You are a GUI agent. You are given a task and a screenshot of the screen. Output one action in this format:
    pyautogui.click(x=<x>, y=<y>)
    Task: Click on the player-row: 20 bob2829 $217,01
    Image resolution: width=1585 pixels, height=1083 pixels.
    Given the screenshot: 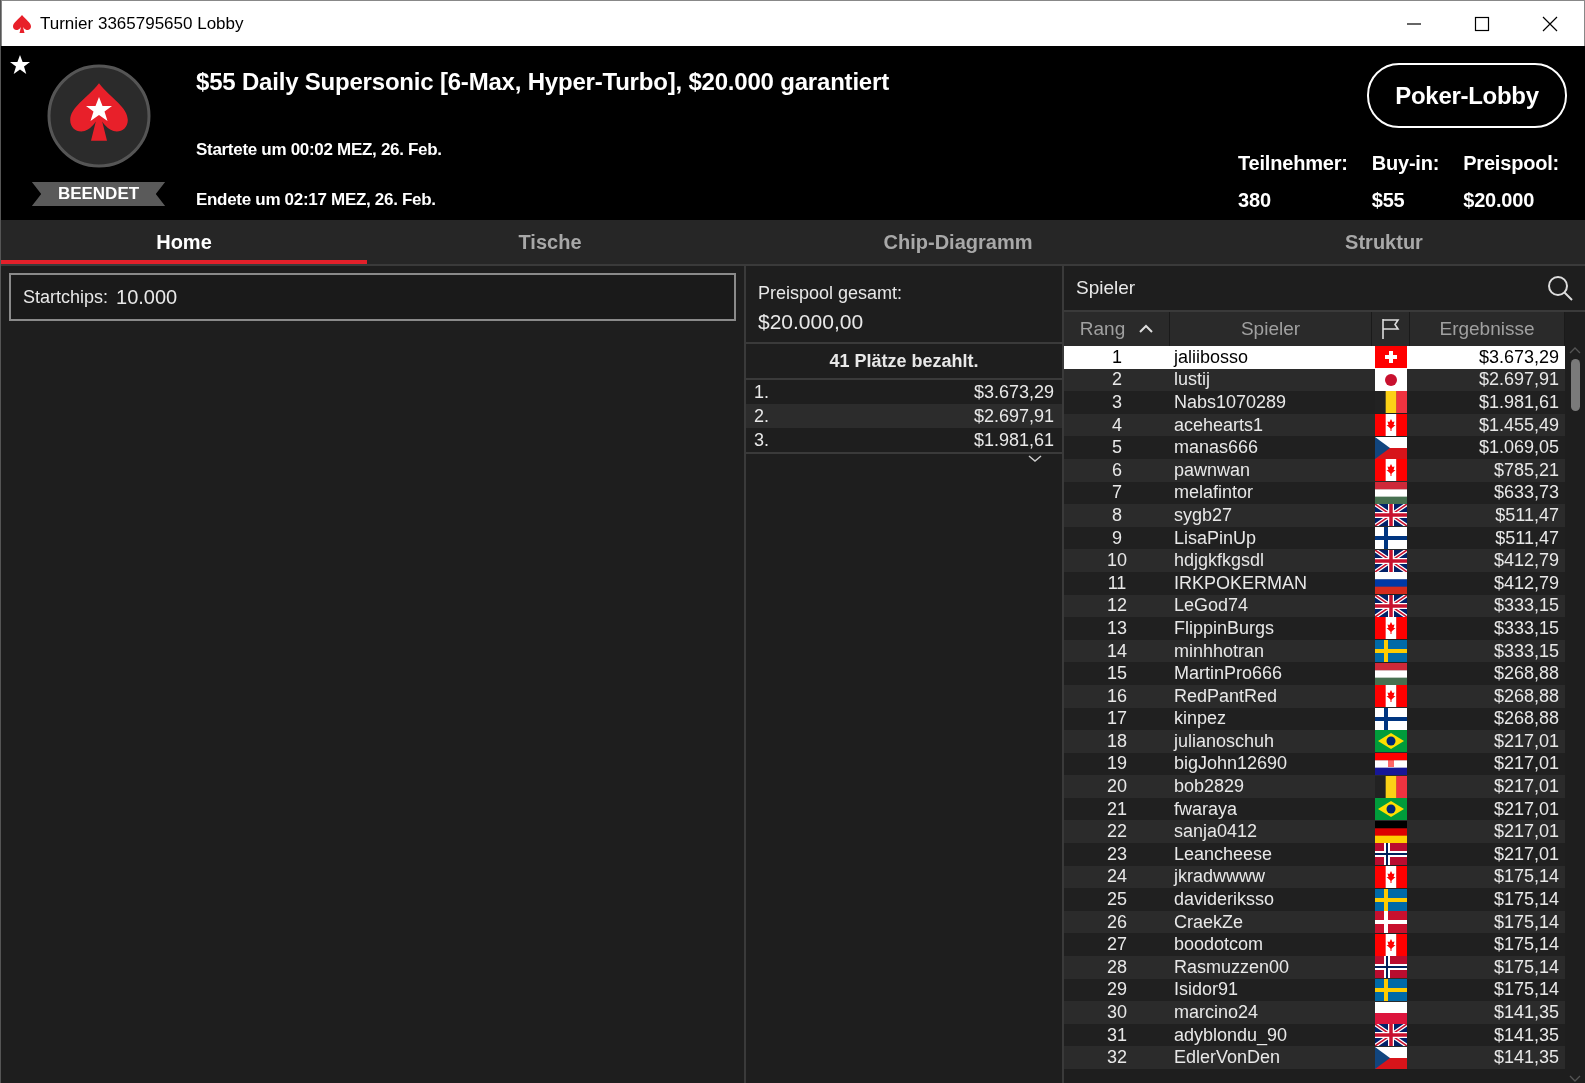 What is the action you would take?
    pyautogui.click(x=1314, y=786)
    